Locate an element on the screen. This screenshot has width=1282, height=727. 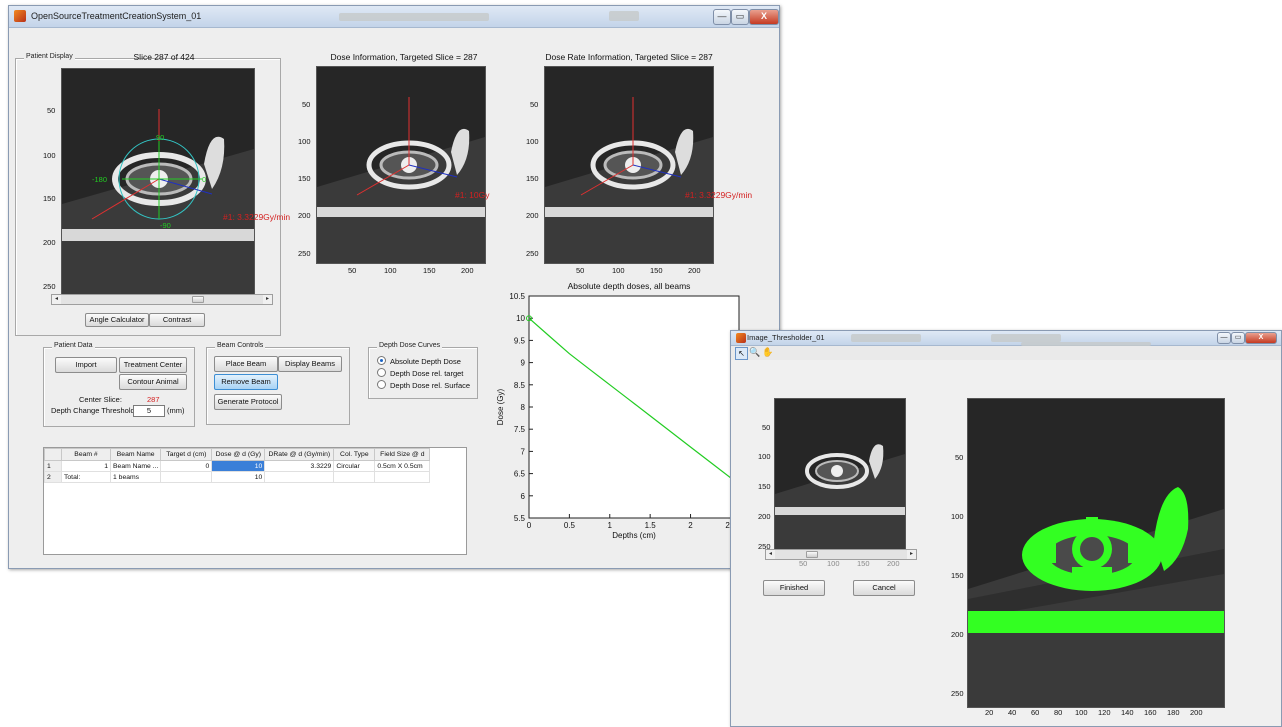
x-tick: 100 is located at coordinates (1081, 712).